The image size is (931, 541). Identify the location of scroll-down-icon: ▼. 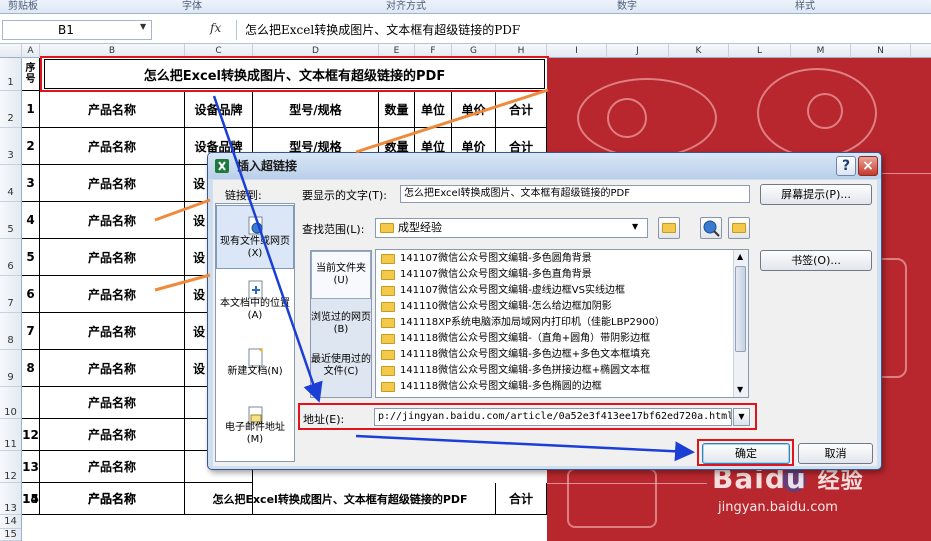
(740, 389).